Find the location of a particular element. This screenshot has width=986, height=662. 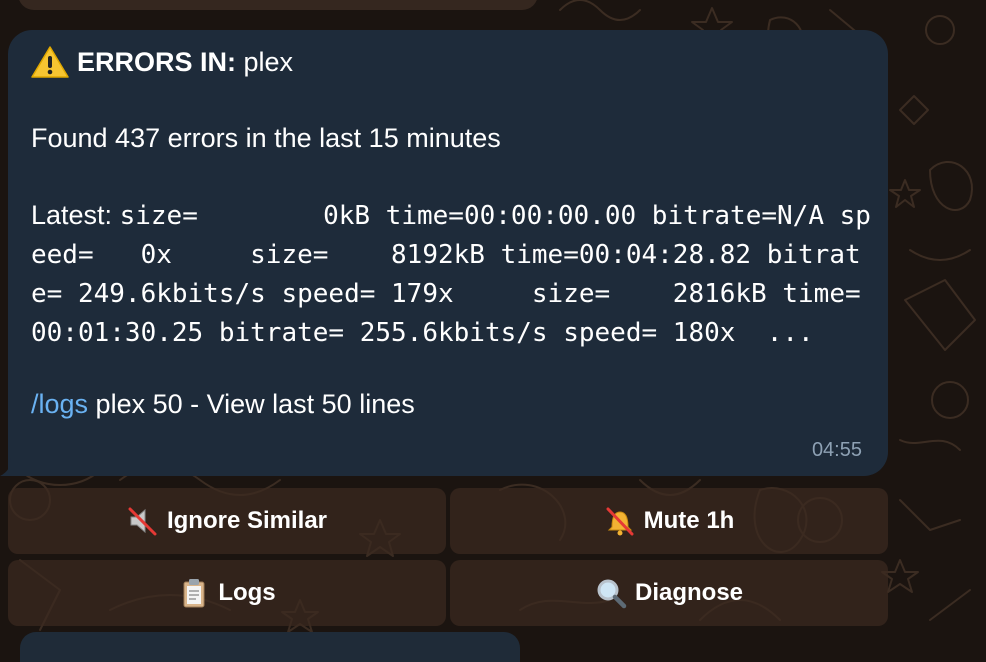

title-prefix: ERRORS IN: is located at coordinates (157, 62).